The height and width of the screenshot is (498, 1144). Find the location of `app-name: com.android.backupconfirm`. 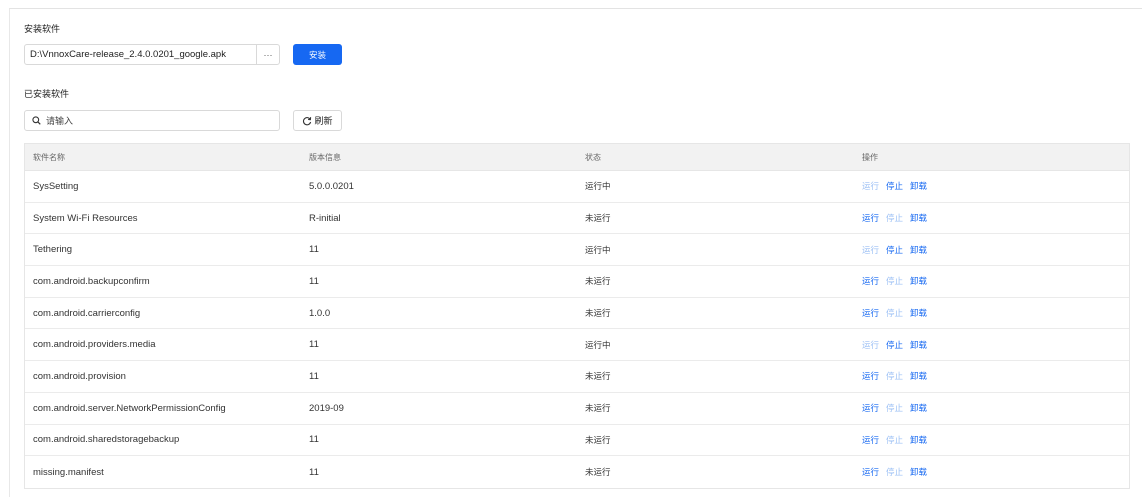

app-name: com.android.backupconfirm is located at coordinates (91, 281).